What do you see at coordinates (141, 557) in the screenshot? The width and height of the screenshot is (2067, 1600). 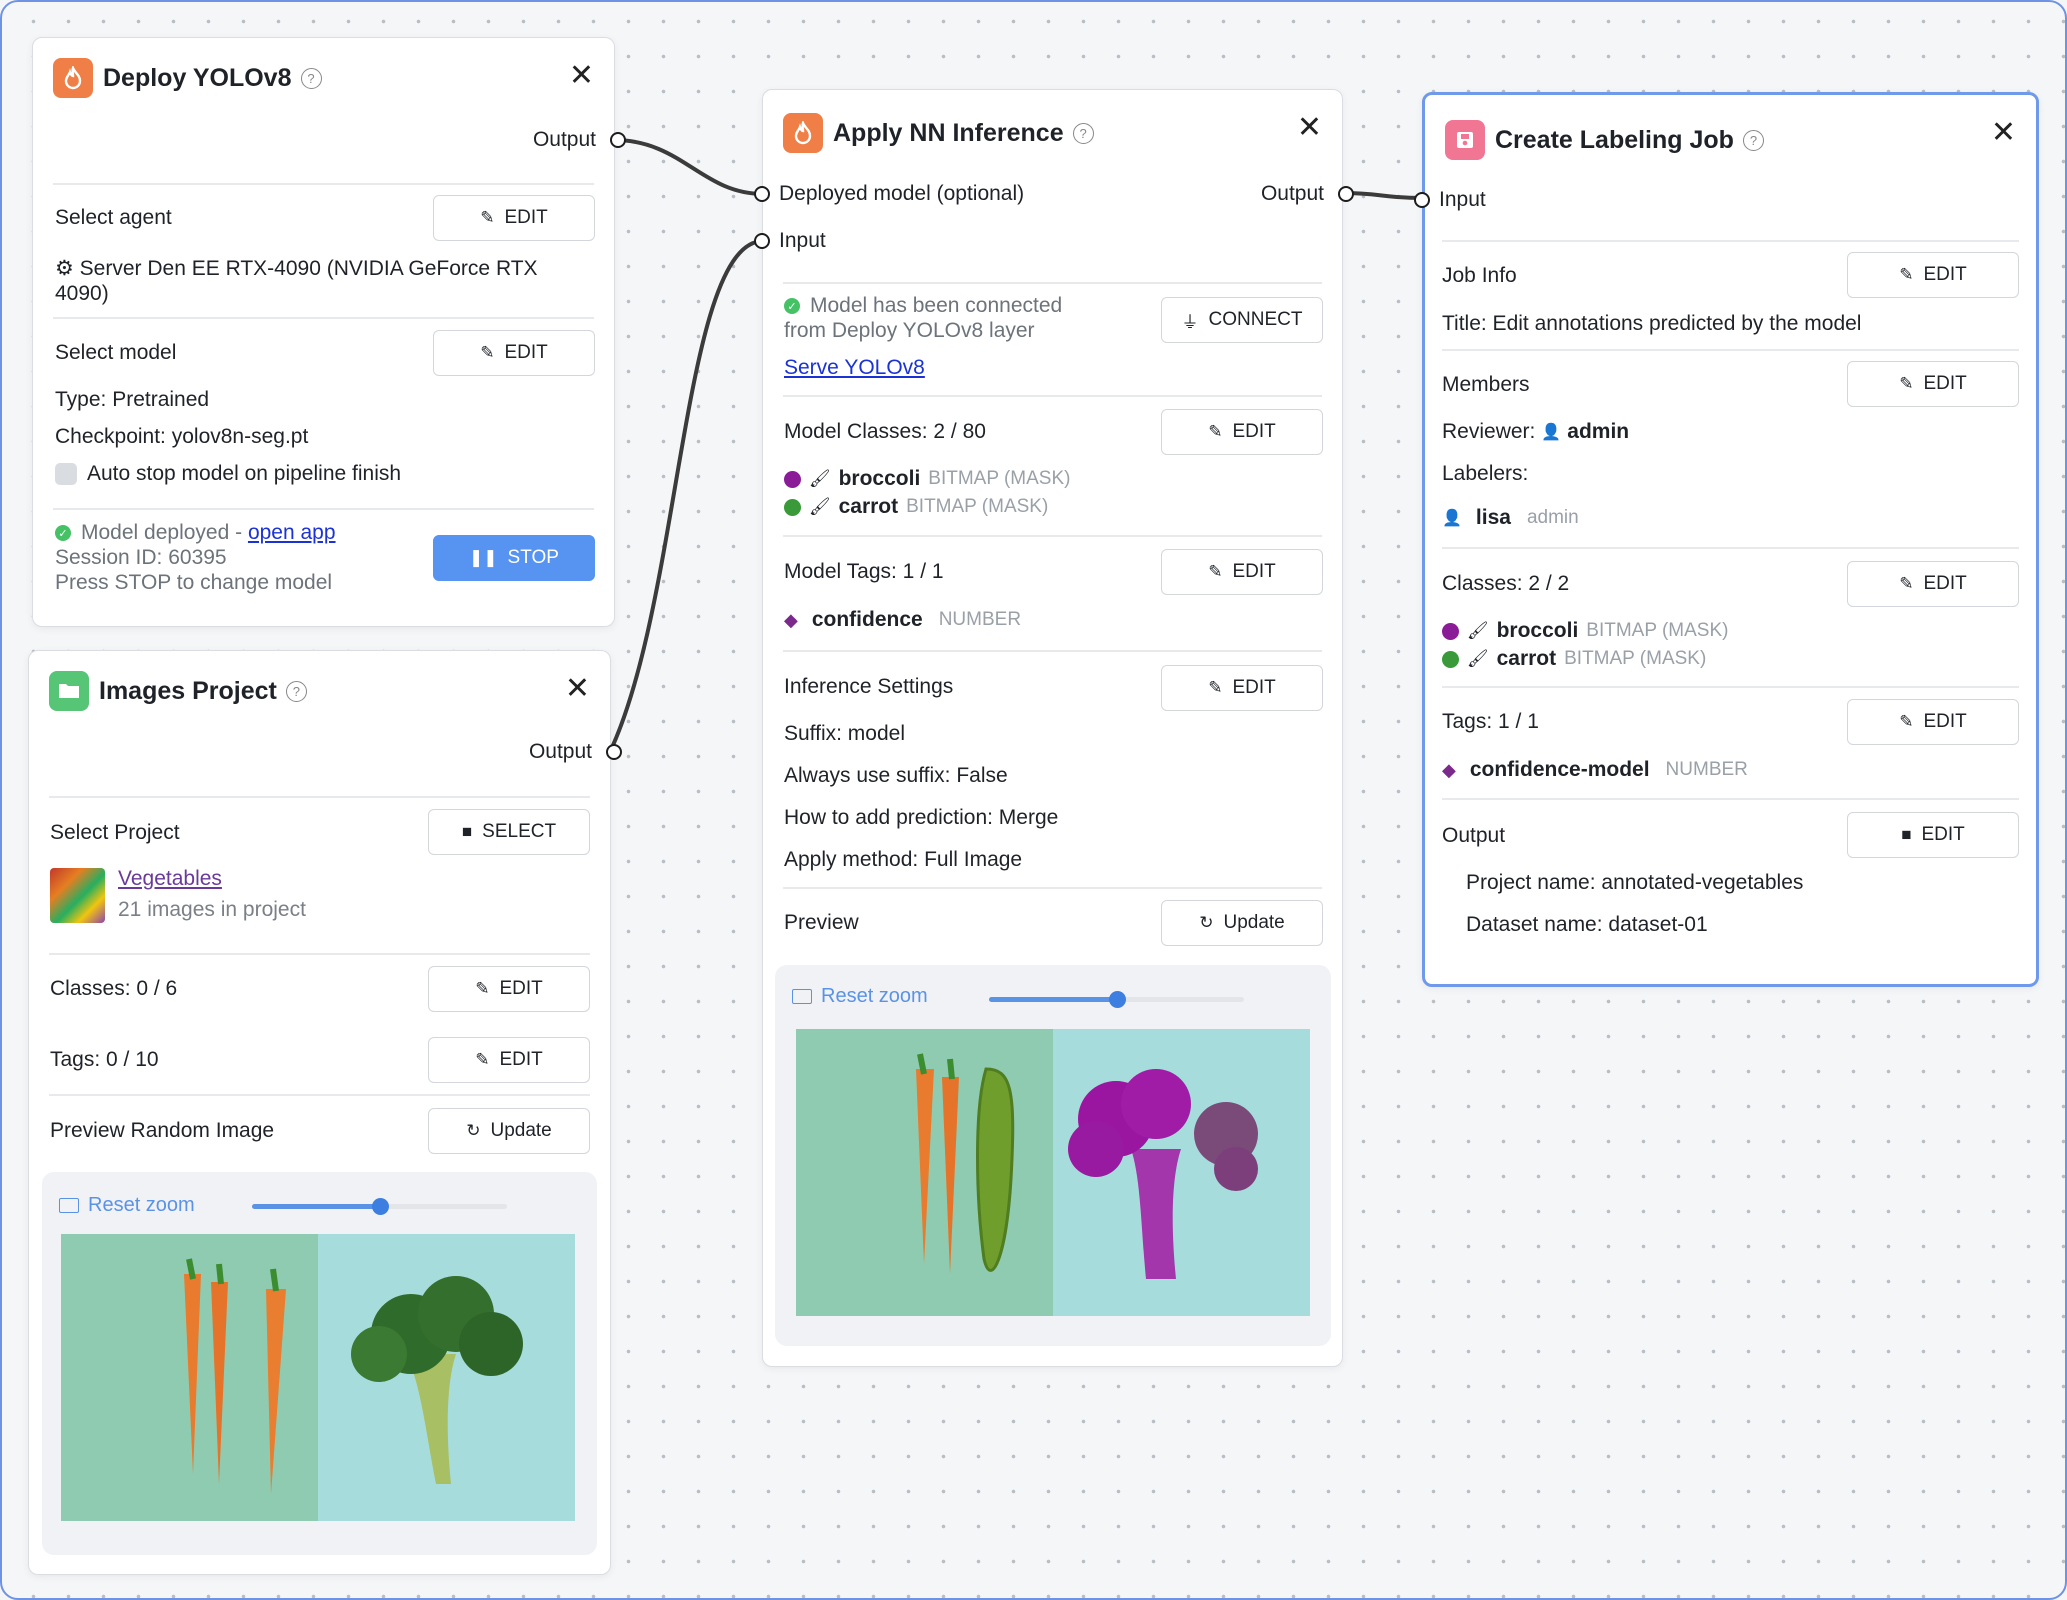 I see `session-id: Session ID: 60395` at bounding box center [141, 557].